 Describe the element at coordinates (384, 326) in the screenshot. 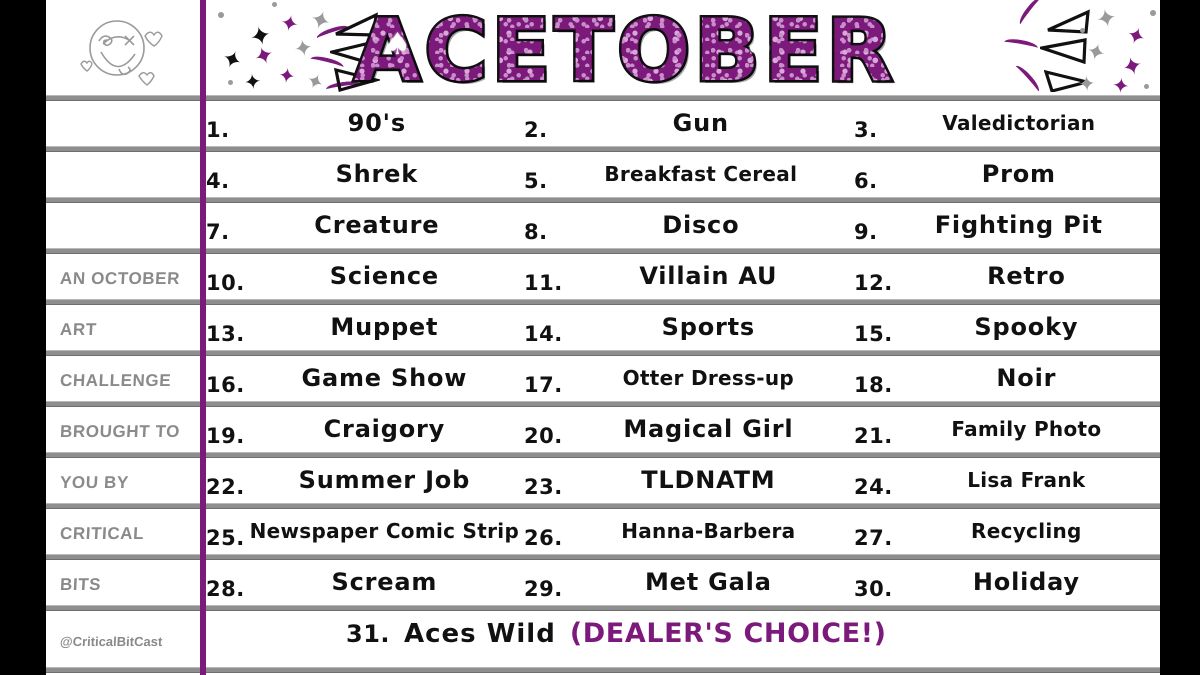

I see `prompt-label: Muppet` at that location.